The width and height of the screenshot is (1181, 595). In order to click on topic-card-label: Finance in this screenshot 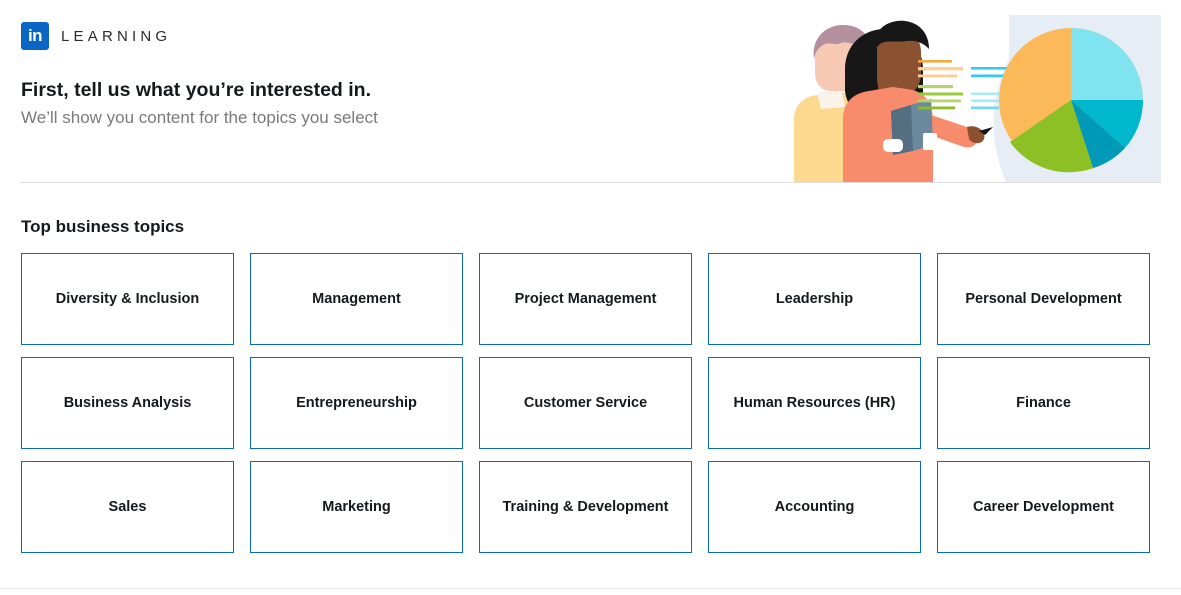, I will do `click(1043, 403)`.